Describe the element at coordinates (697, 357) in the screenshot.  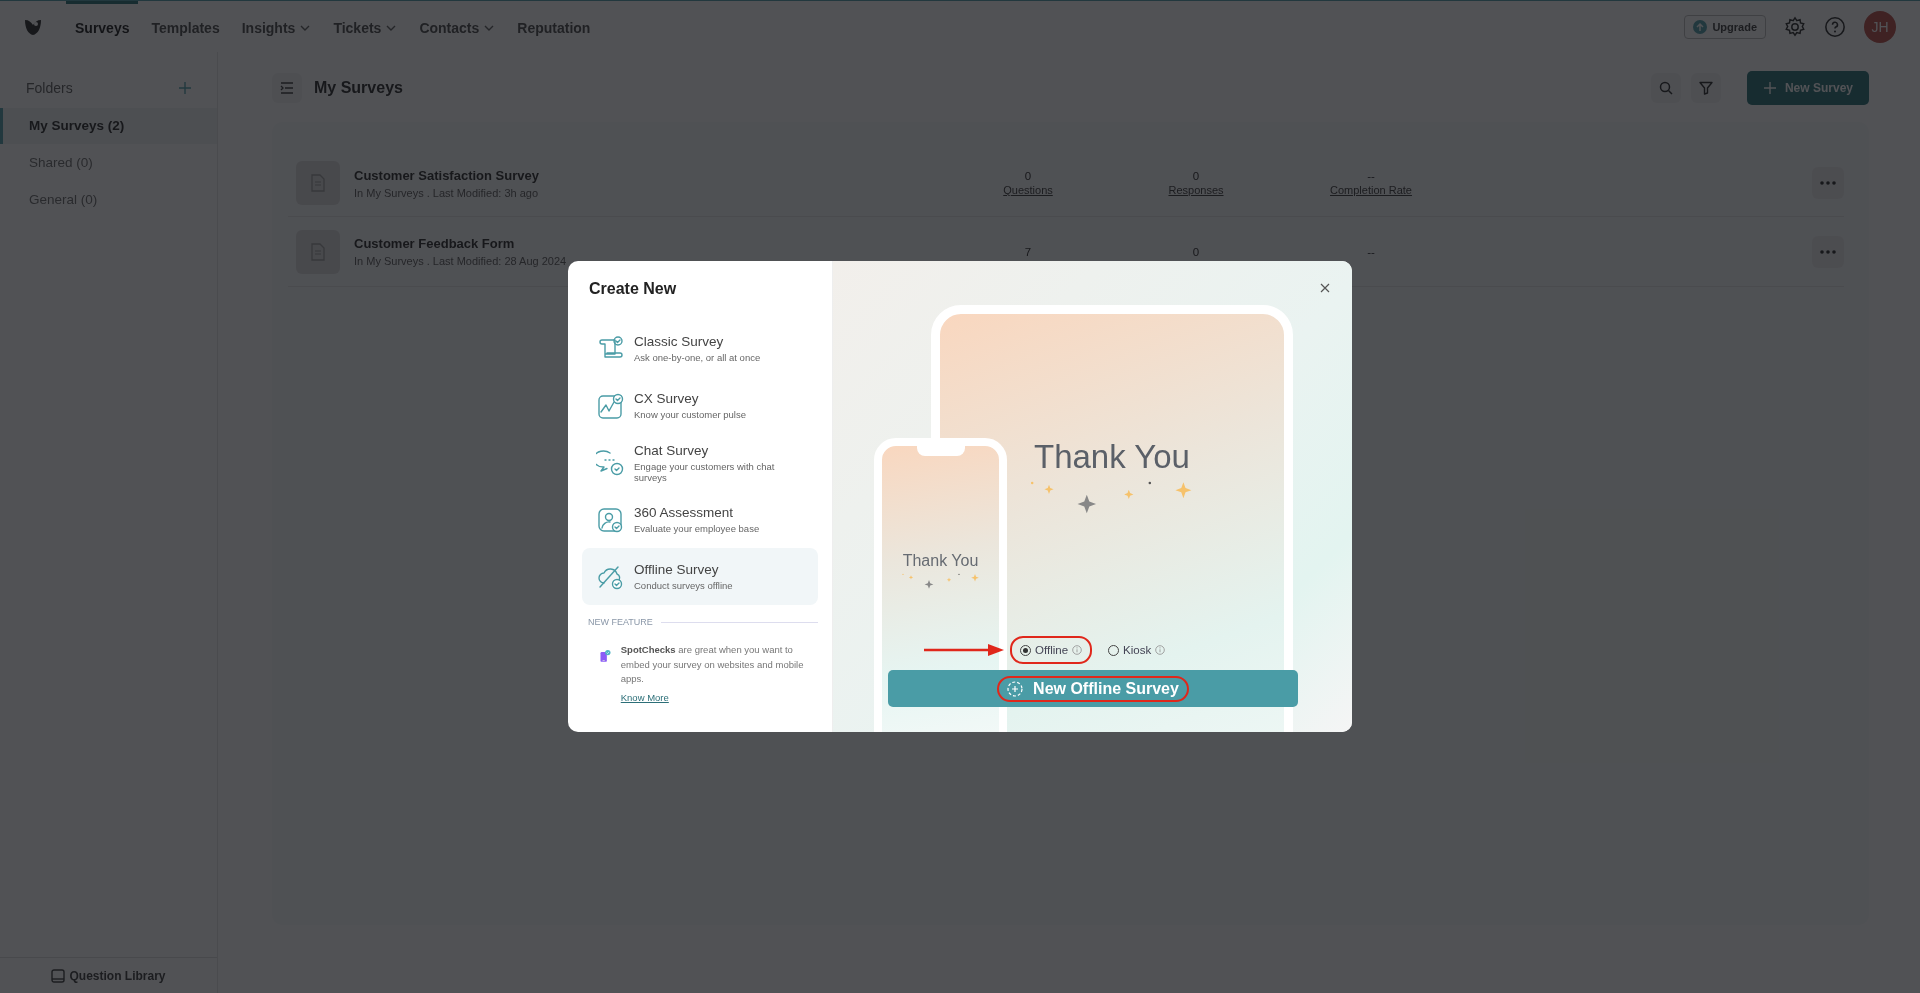
I see `survey-type-description: Ask one-by-one, or all at once` at that location.